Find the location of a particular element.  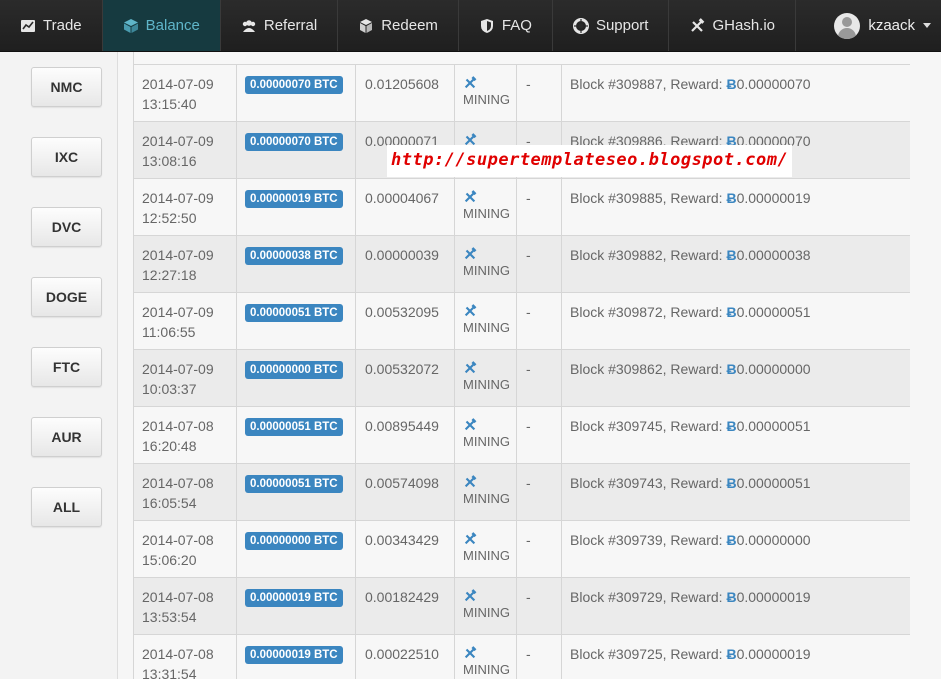

date-cell: 2014-07-09 11:06:55 is located at coordinates (185, 321).